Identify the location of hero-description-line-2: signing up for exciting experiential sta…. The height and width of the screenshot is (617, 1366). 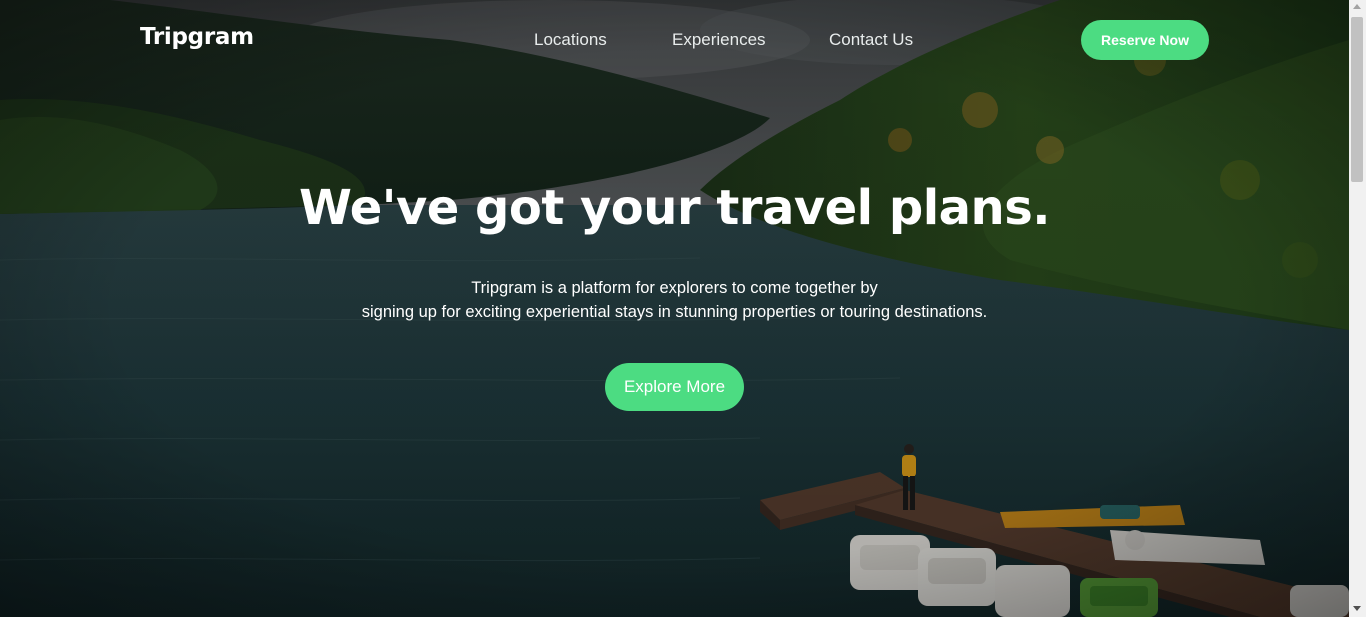
(674, 312).